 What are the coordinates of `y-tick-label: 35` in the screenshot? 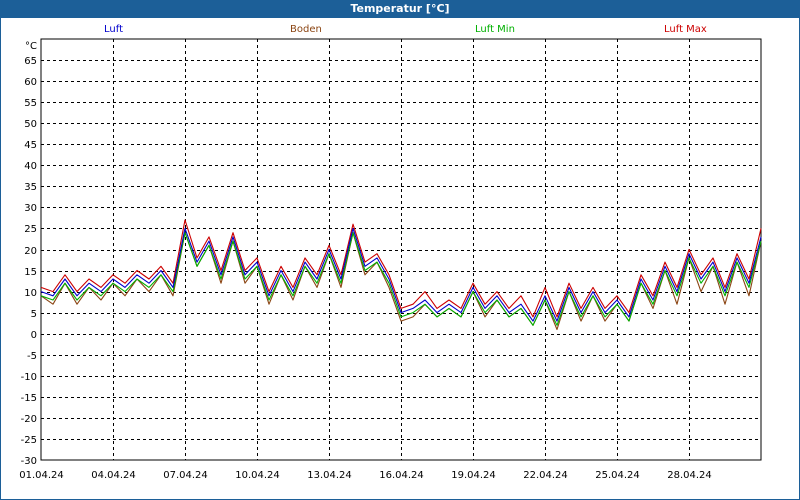 It's located at (30, 187).